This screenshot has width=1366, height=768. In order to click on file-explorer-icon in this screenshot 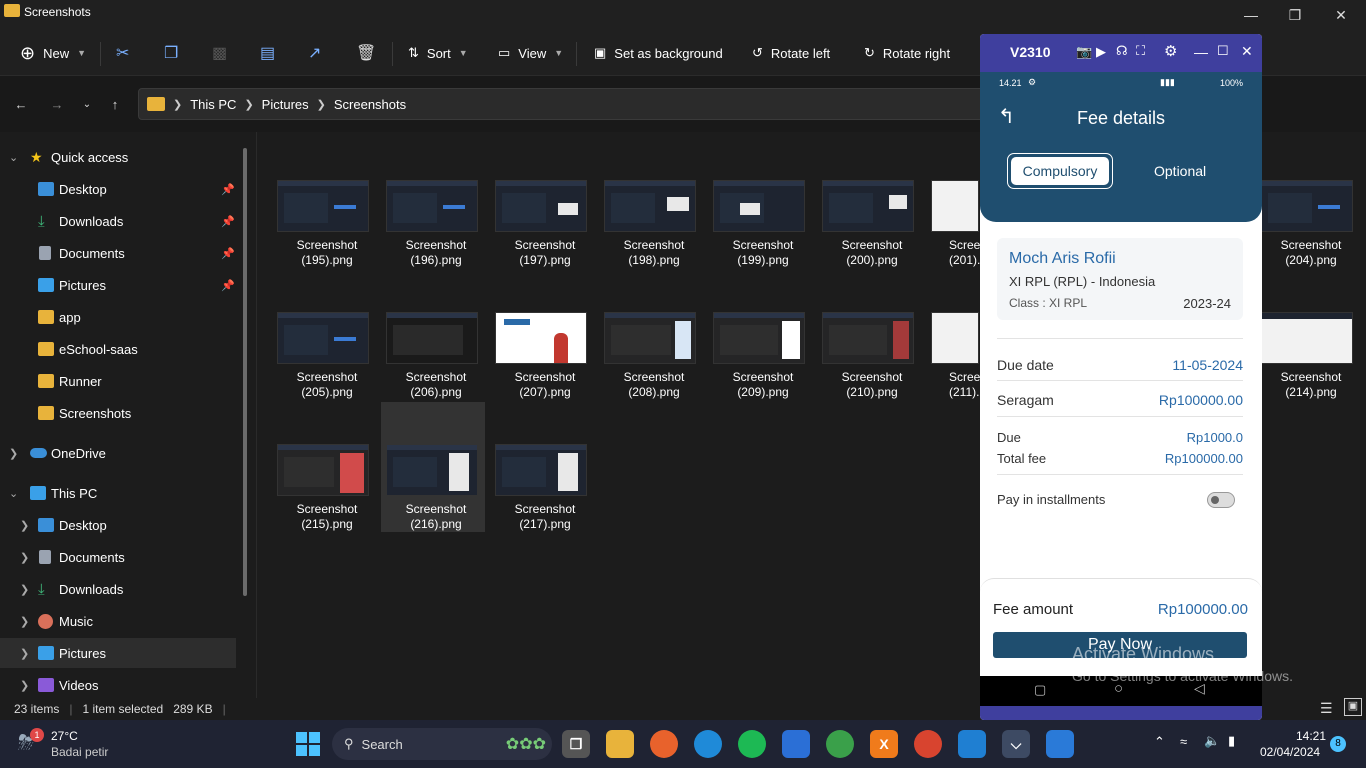, I will do `click(620, 744)`.